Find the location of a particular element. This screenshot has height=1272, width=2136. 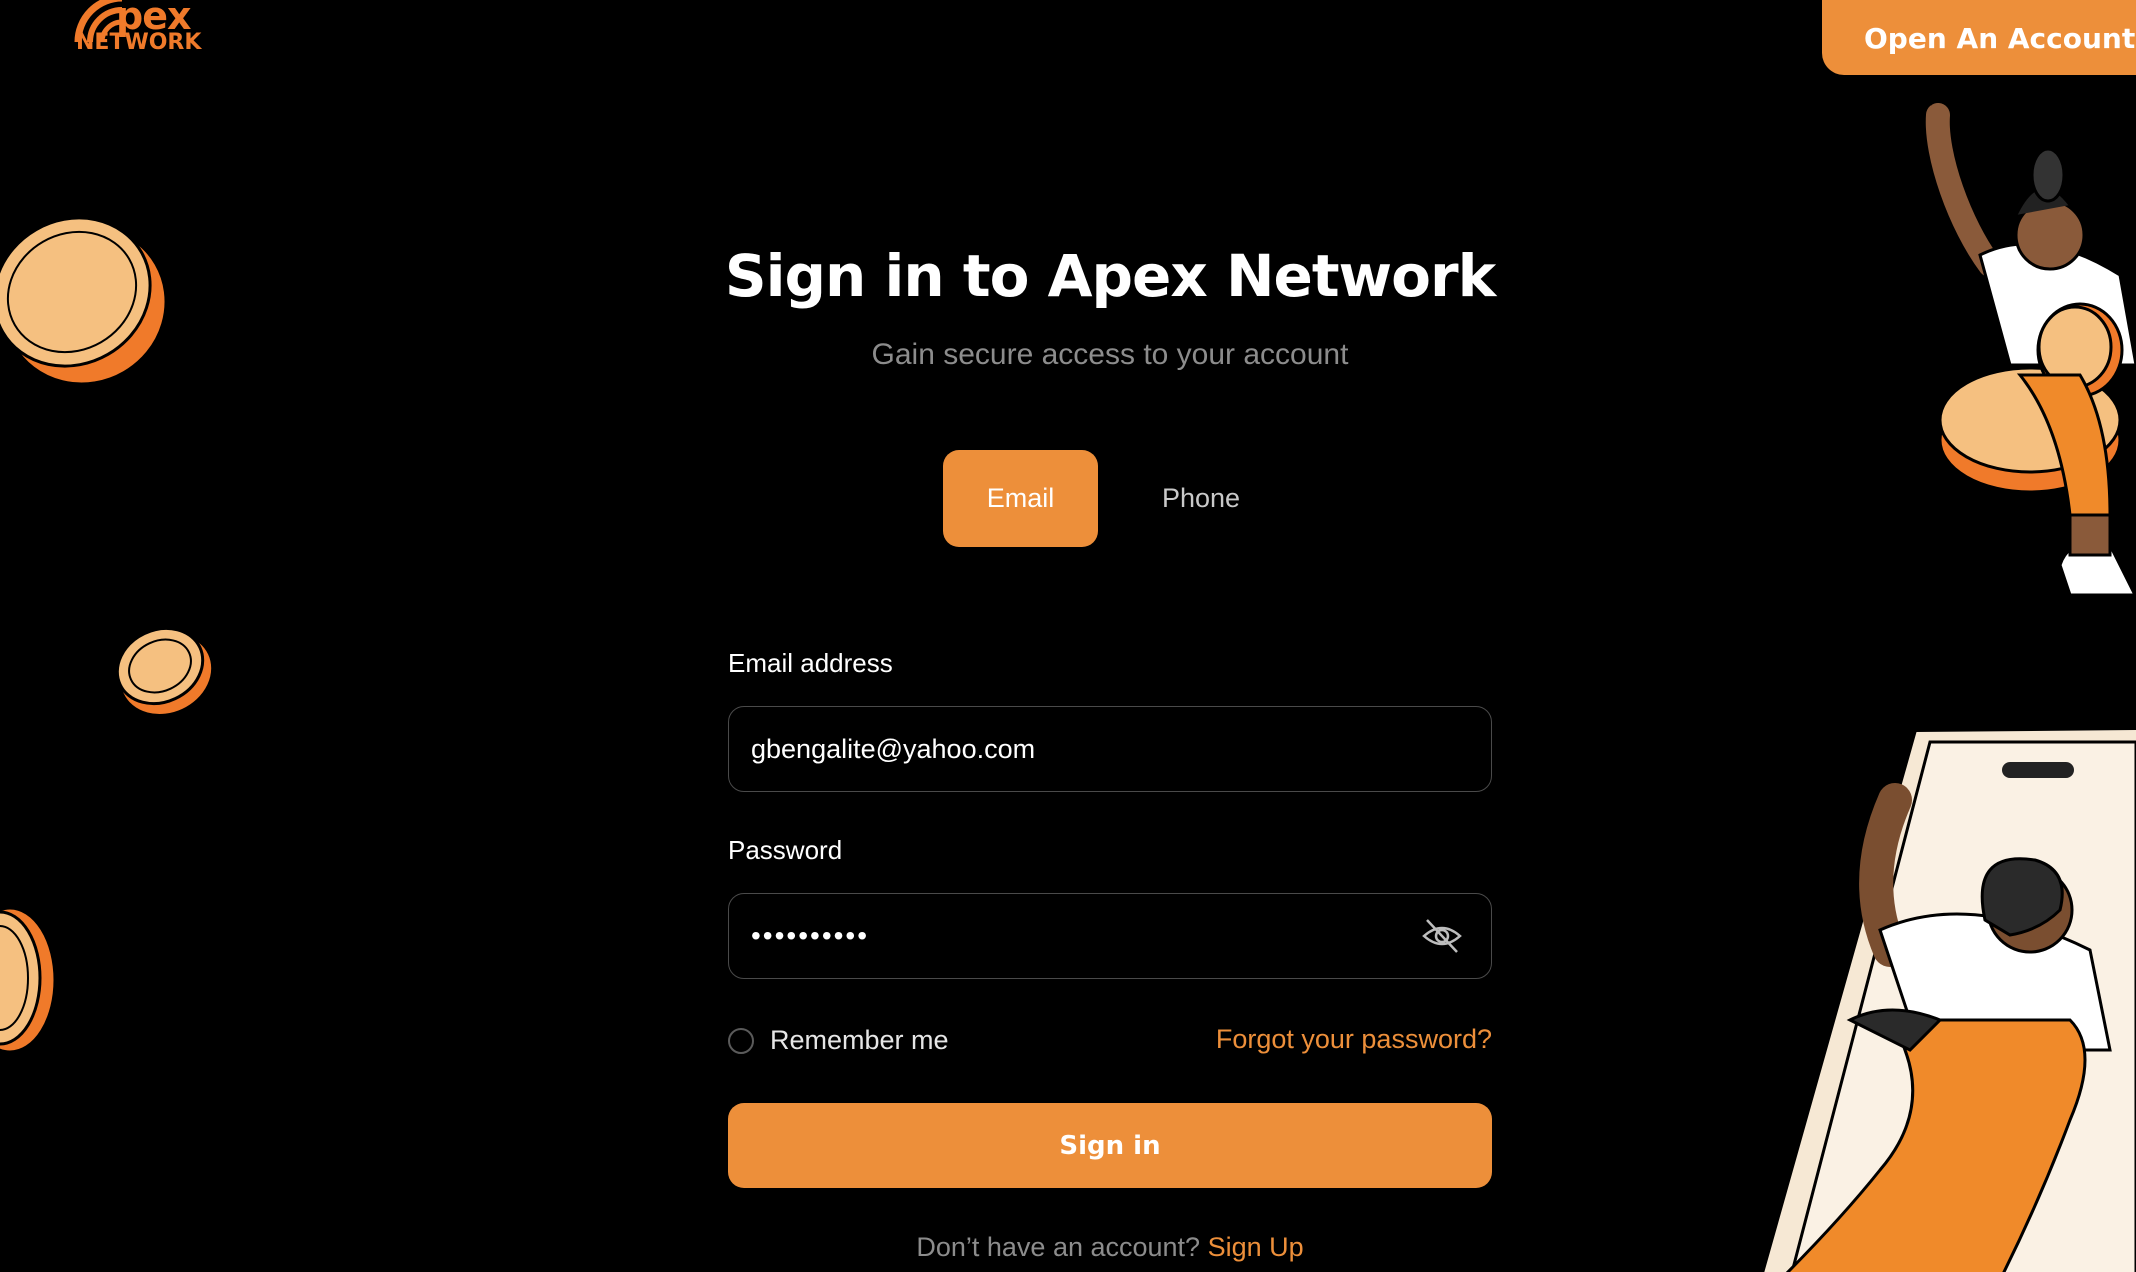

email-field-container is located at coordinates (1110, 749).